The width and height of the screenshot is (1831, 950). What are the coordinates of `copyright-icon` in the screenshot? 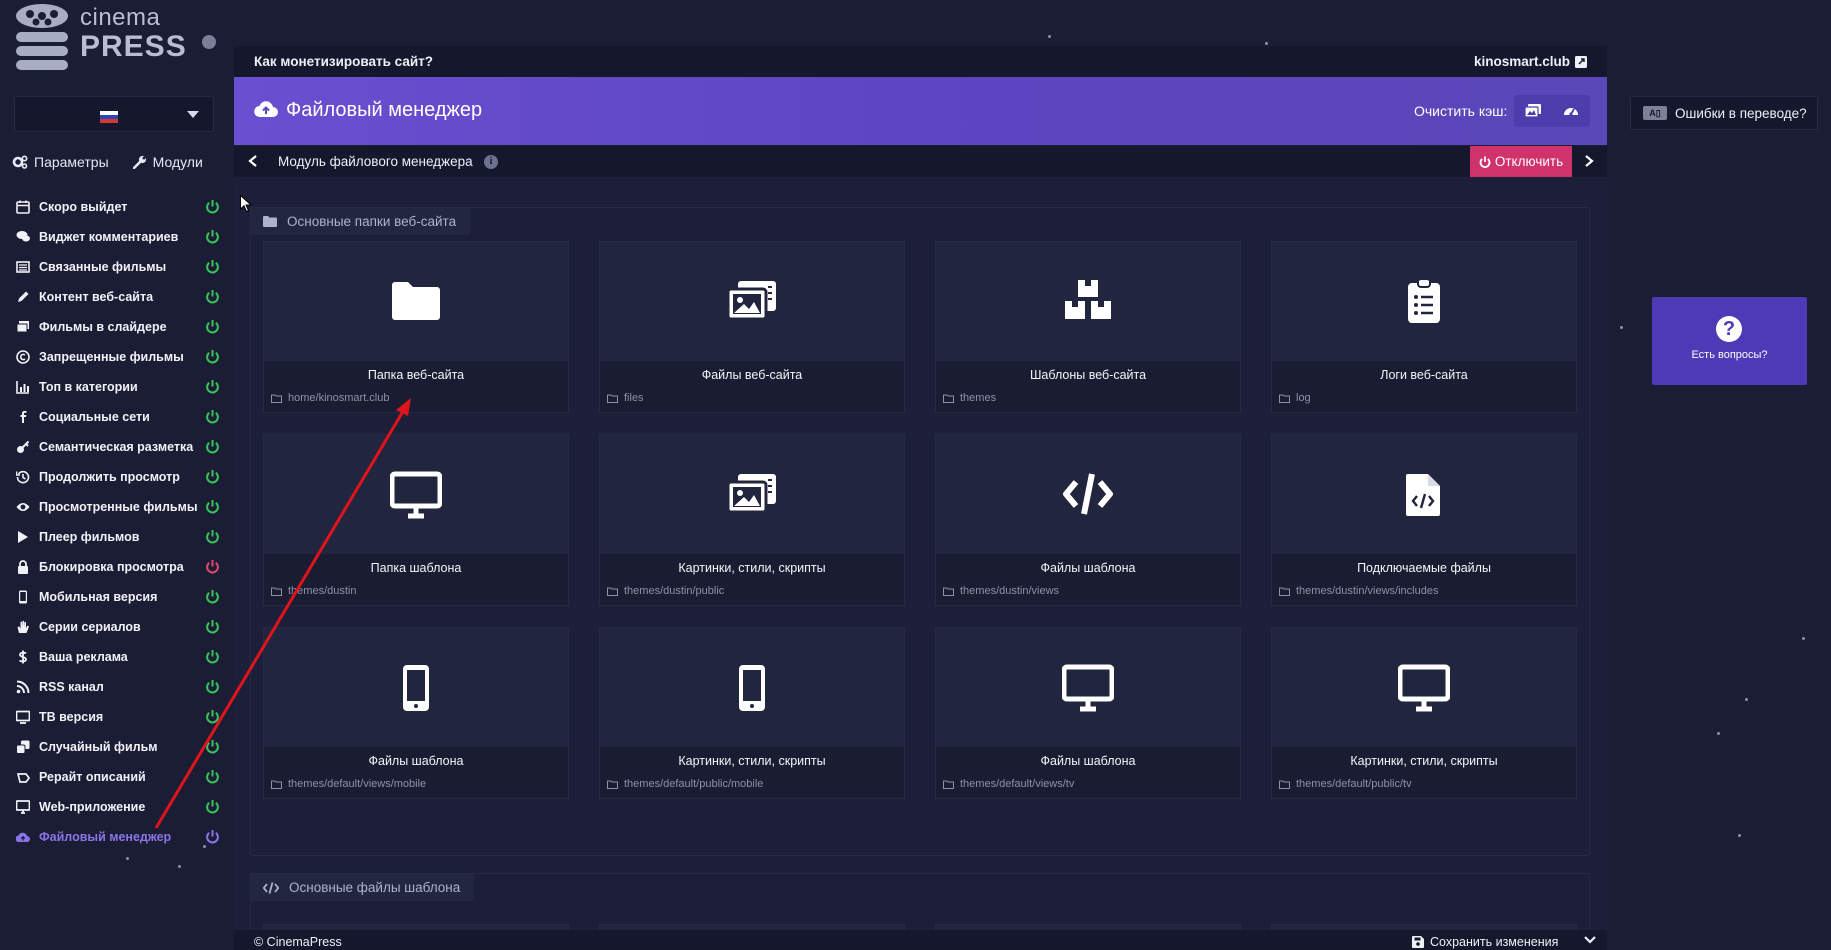 It's located at (23, 357).